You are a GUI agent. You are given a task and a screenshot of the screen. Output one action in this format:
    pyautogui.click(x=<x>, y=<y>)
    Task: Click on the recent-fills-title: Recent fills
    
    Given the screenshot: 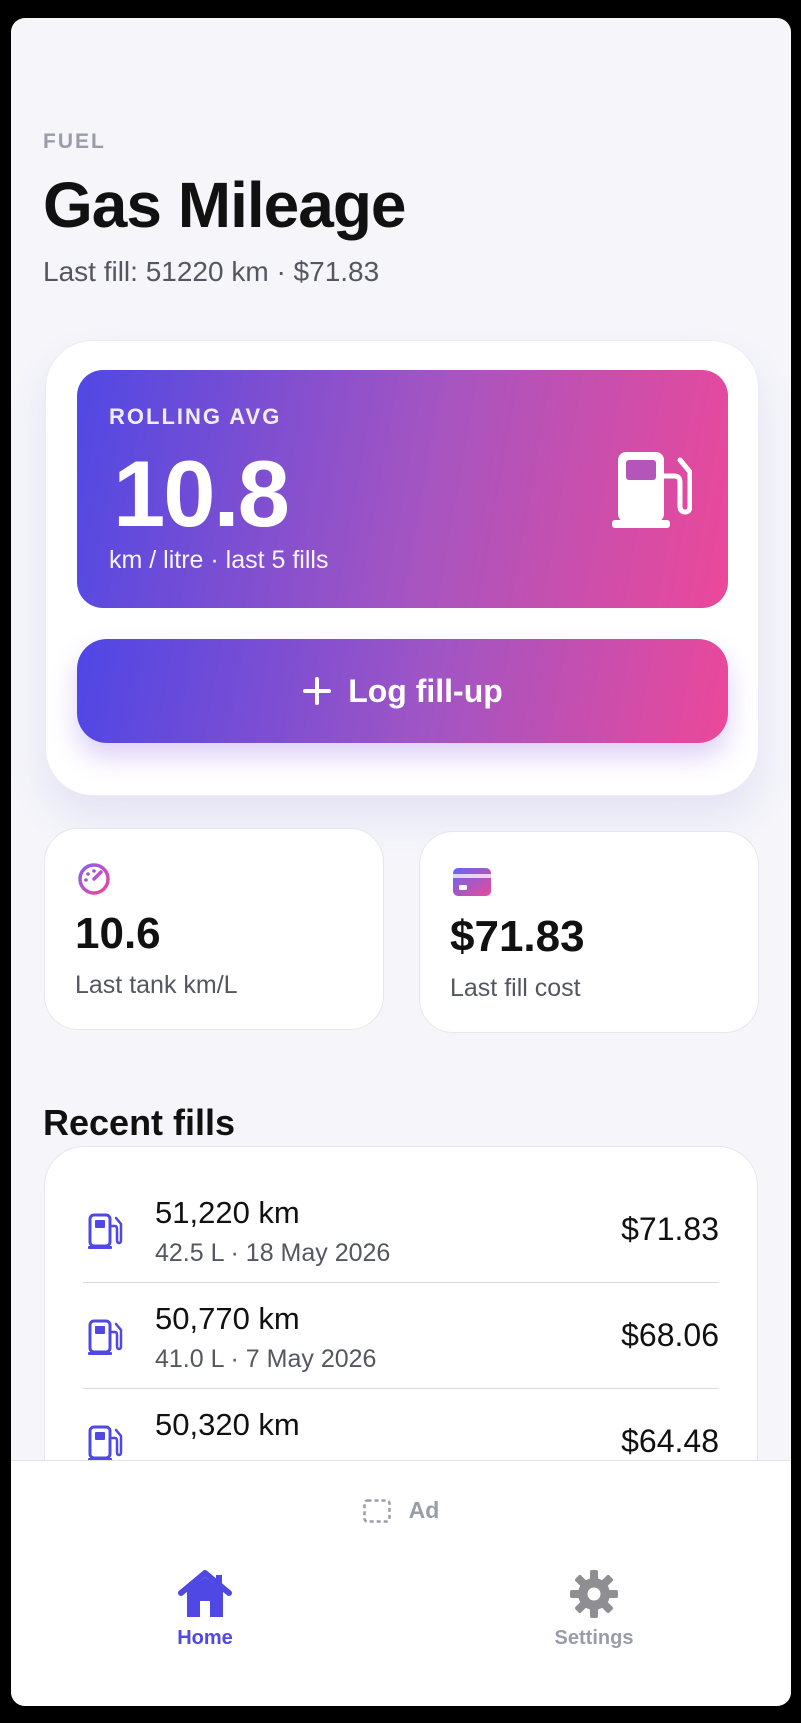 What is the action you would take?
    pyautogui.click(x=139, y=1122)
    